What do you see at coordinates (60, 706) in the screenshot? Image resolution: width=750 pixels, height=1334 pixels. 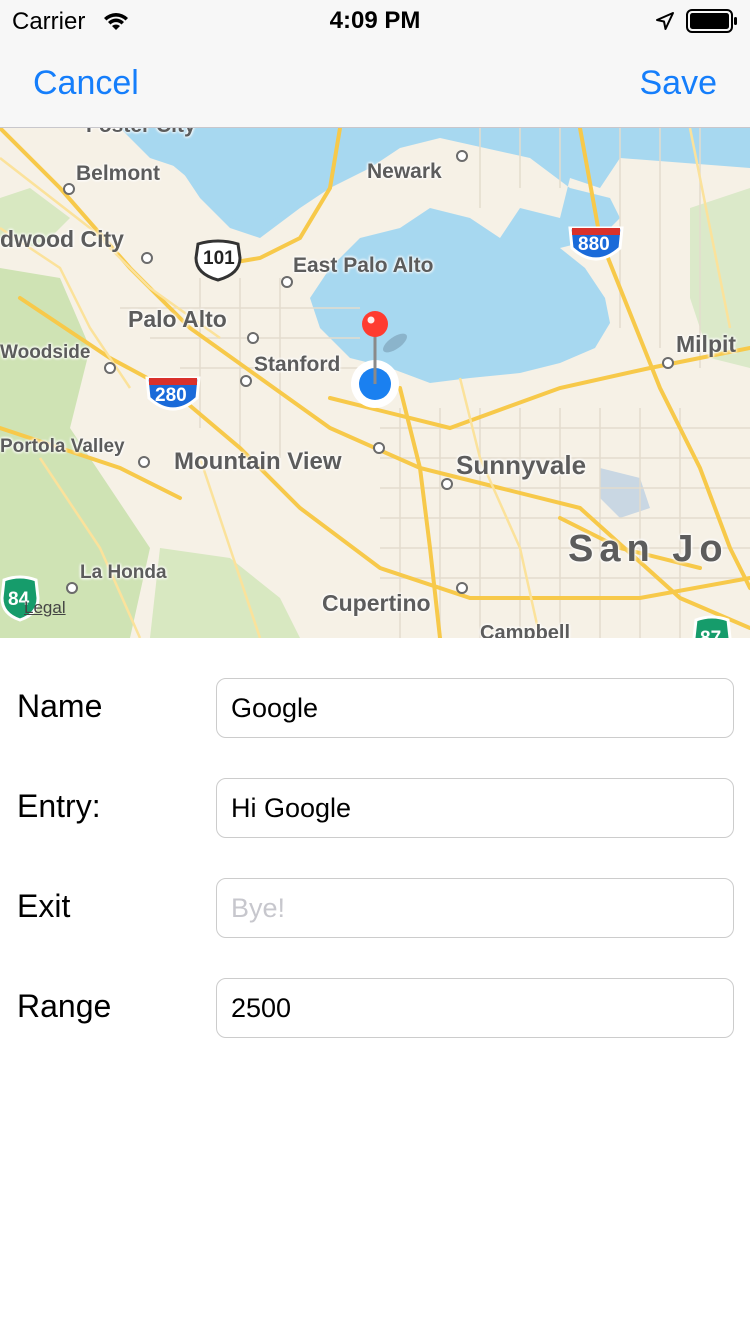 I see `name-label: Name` at bounding box center [60, 706].